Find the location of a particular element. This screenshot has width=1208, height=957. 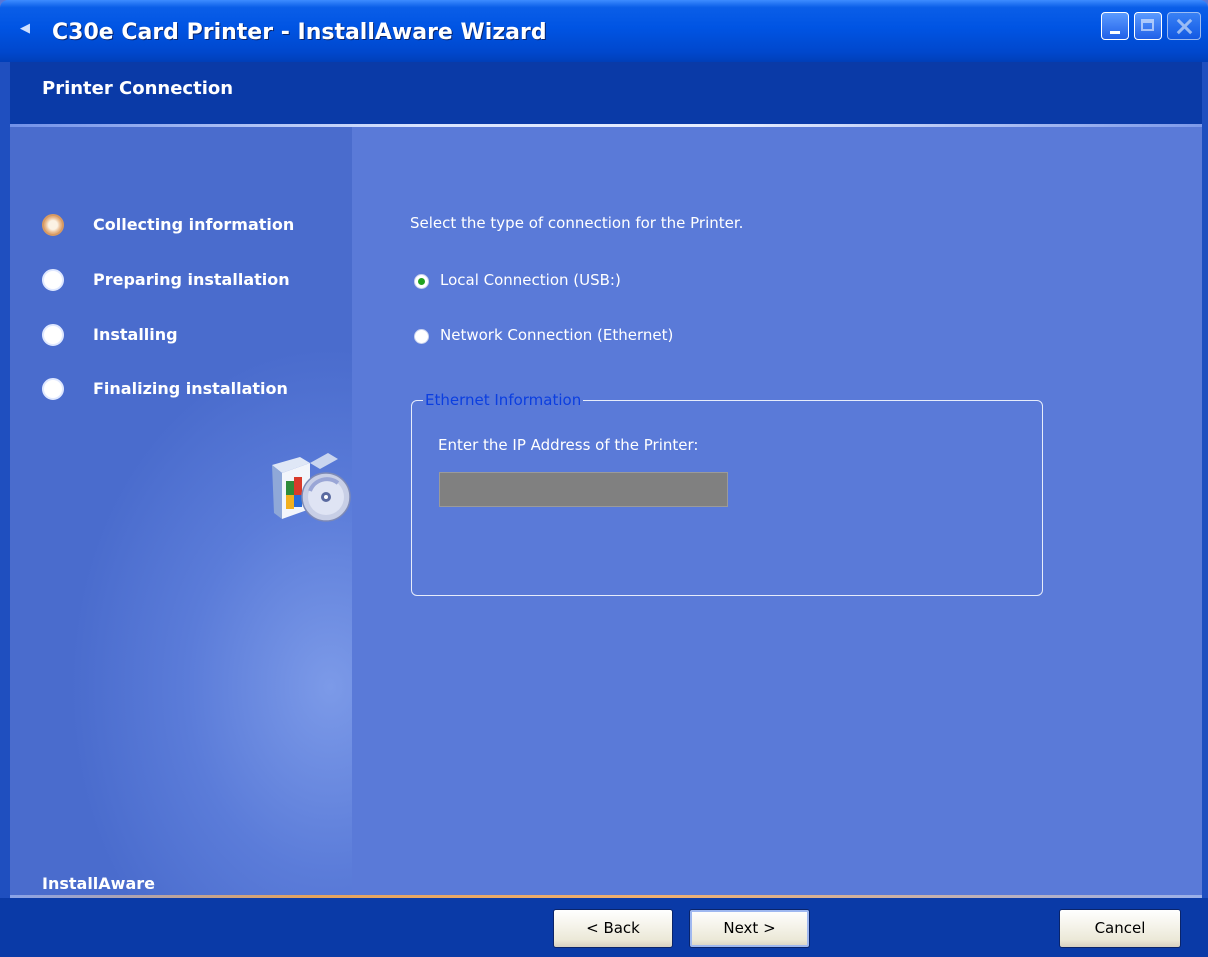

maximize-button is located at coordinates (1148, 26).